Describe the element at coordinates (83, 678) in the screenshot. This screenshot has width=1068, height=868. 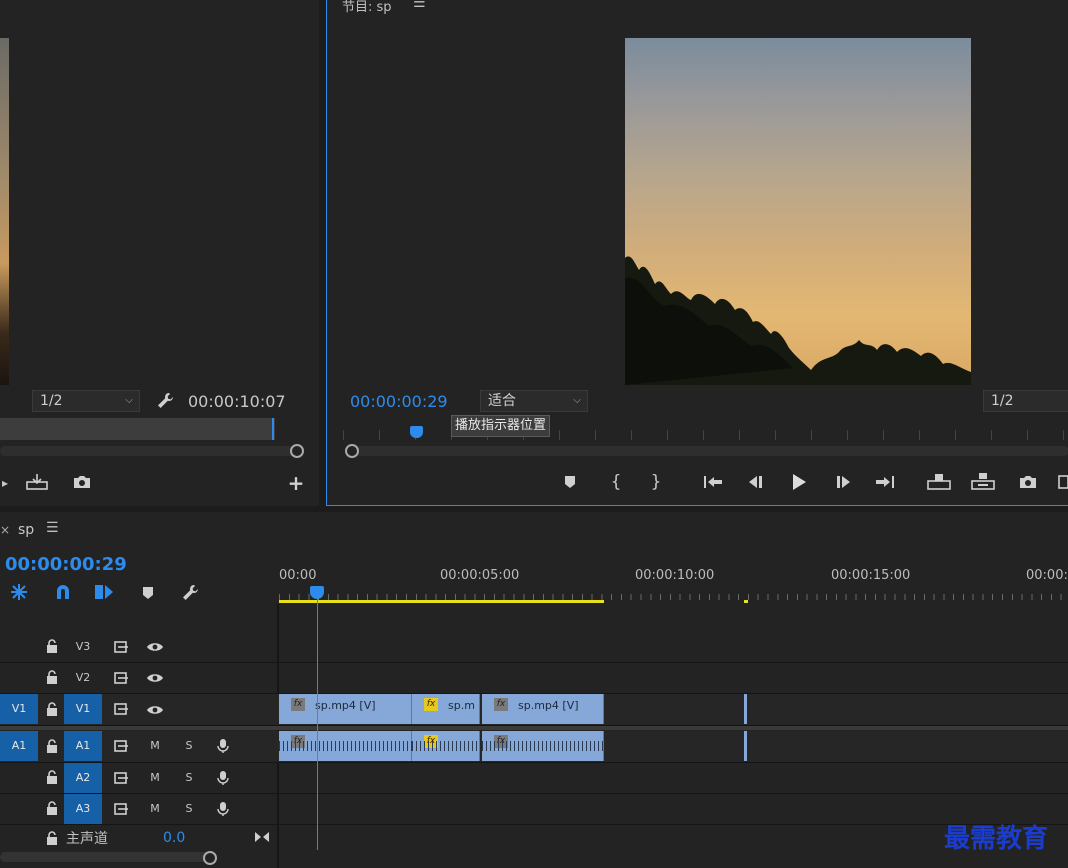
I see `track-name: V2` at that location.